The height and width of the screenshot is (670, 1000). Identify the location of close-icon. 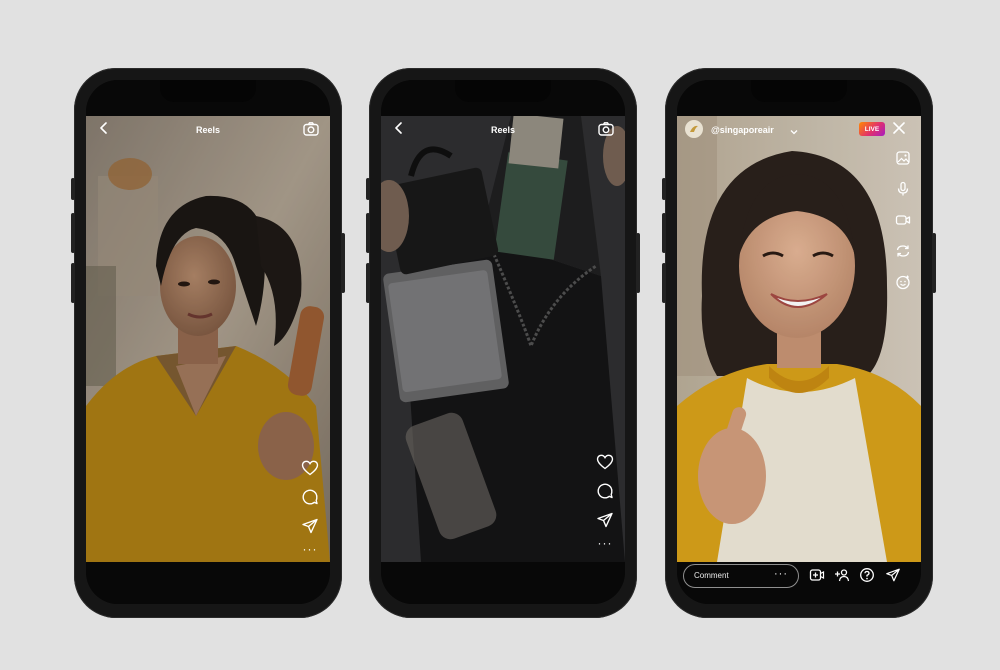
(899, 128).